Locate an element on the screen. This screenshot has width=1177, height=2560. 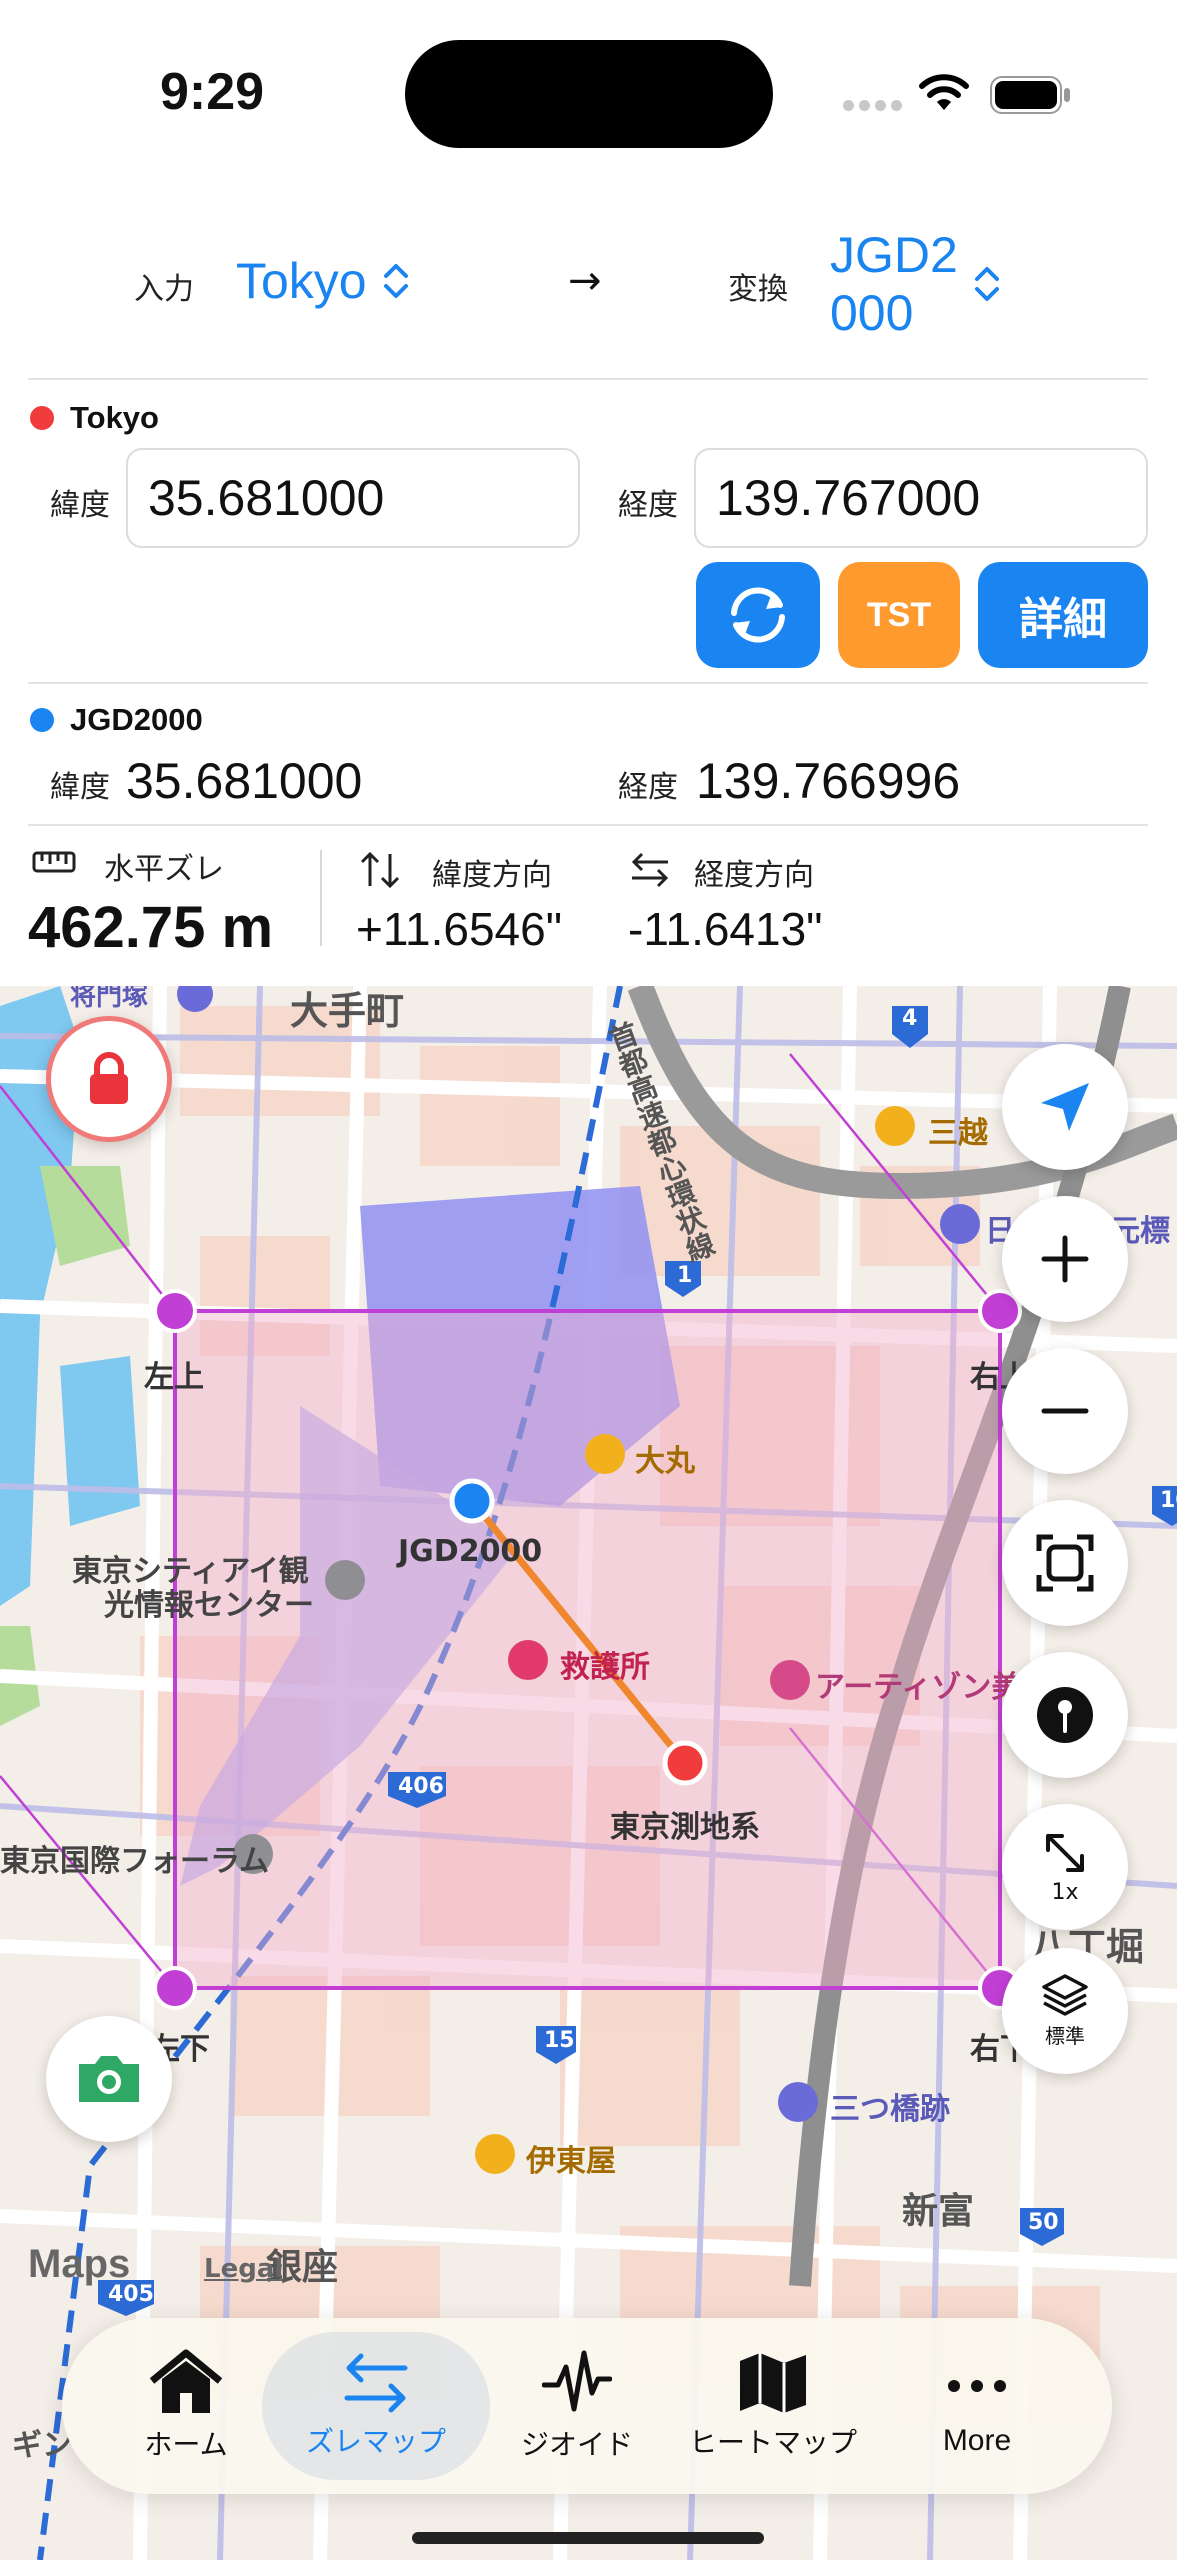
arrows-swap-icon is located at coordinates (376, 2383).